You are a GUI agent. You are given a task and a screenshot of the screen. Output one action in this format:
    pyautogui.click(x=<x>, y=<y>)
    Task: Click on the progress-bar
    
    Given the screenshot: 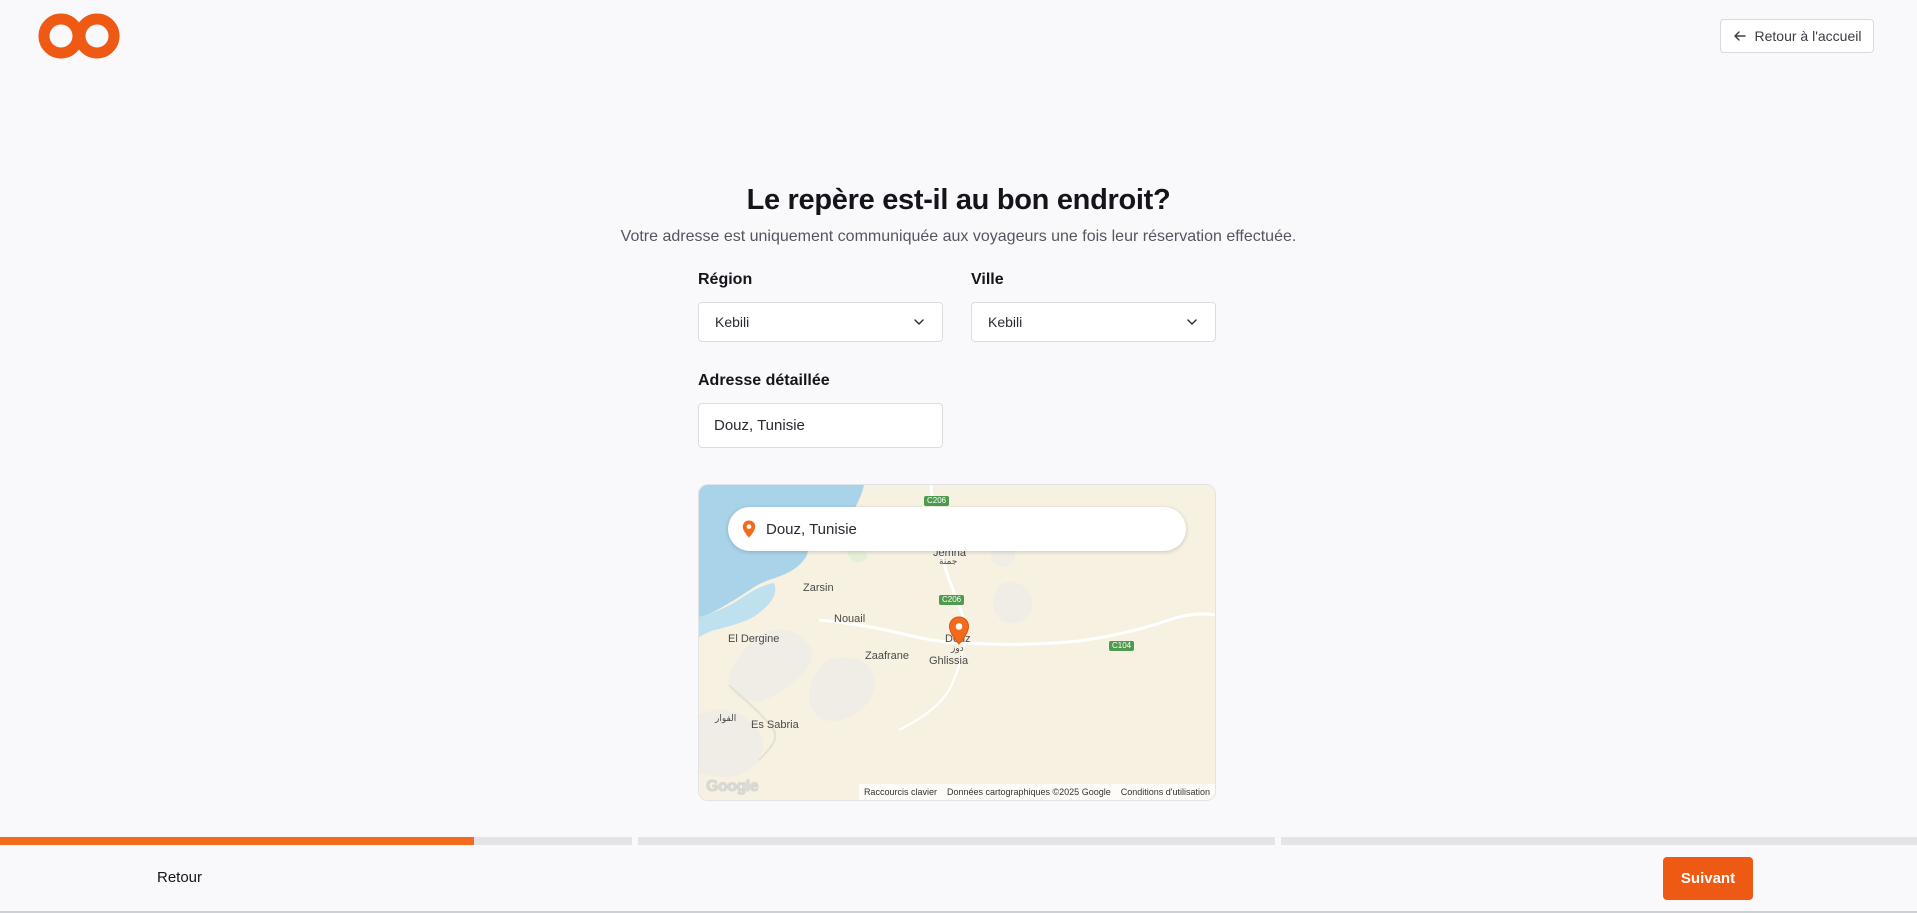 What is the action you would take?
    pyautogui.click(x=958, y=841)
    